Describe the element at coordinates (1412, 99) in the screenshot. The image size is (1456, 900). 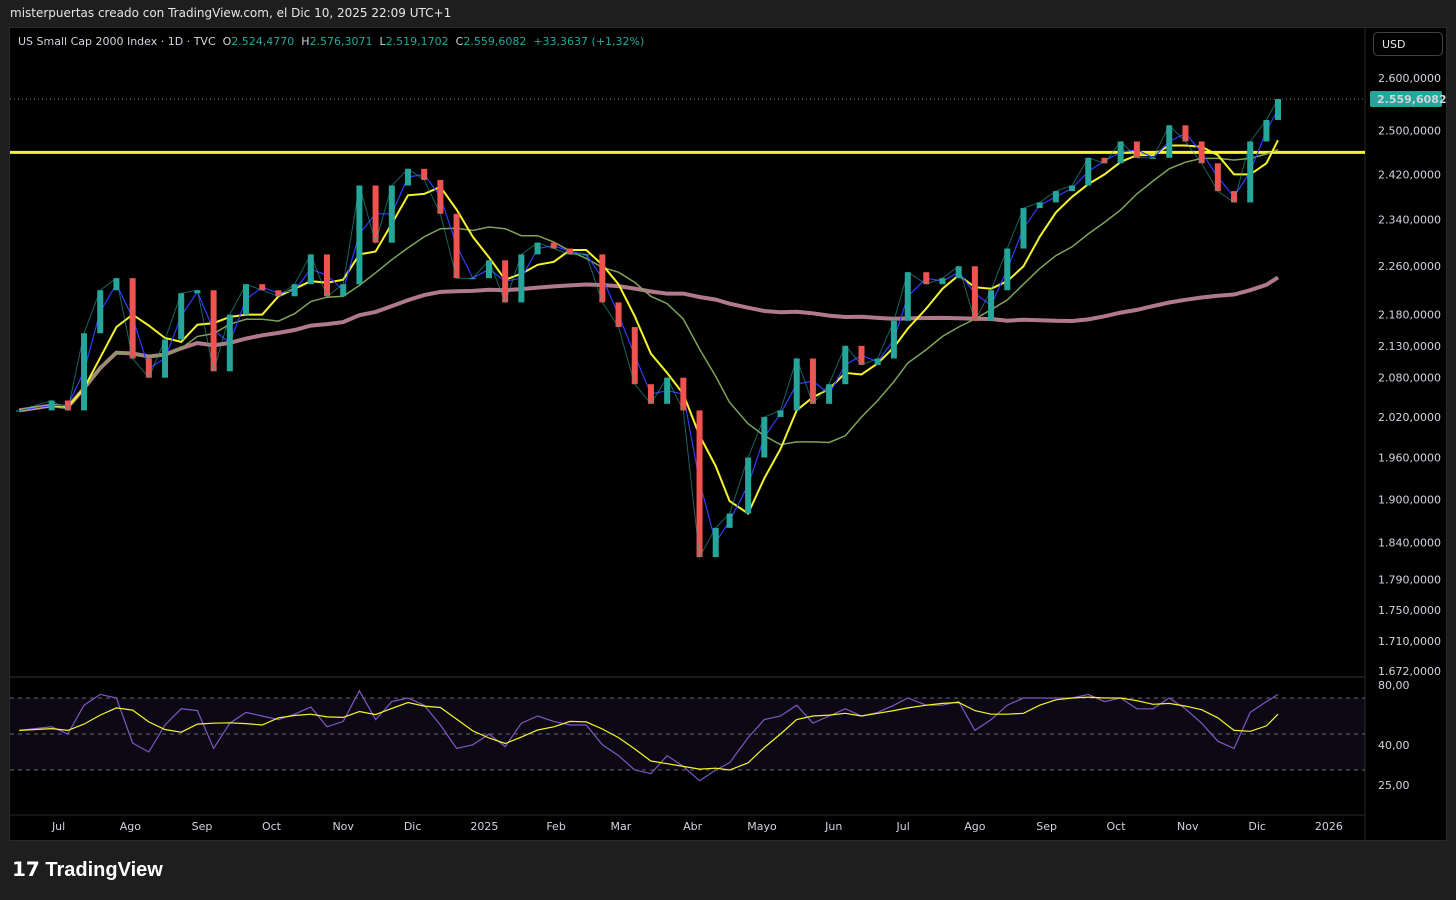
I see `last-price-label: 2.559,6082` at that location.